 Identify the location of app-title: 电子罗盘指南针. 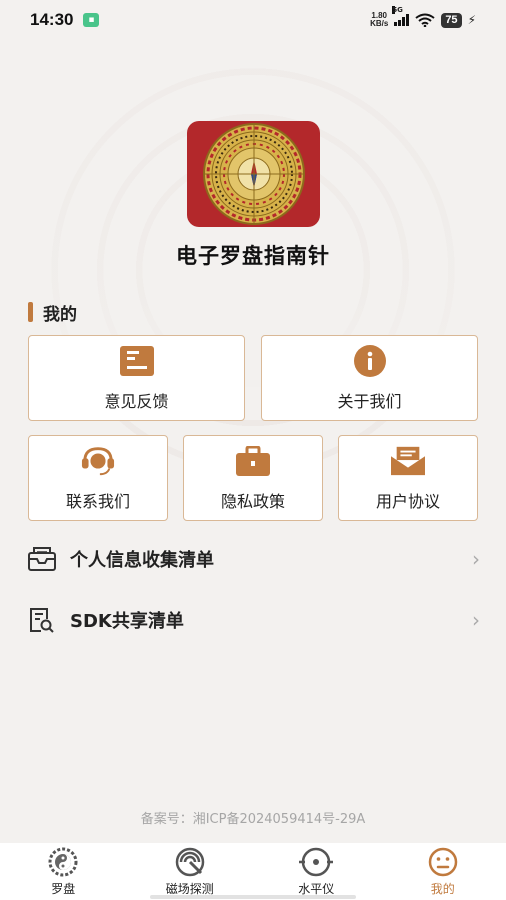
(253, 256).